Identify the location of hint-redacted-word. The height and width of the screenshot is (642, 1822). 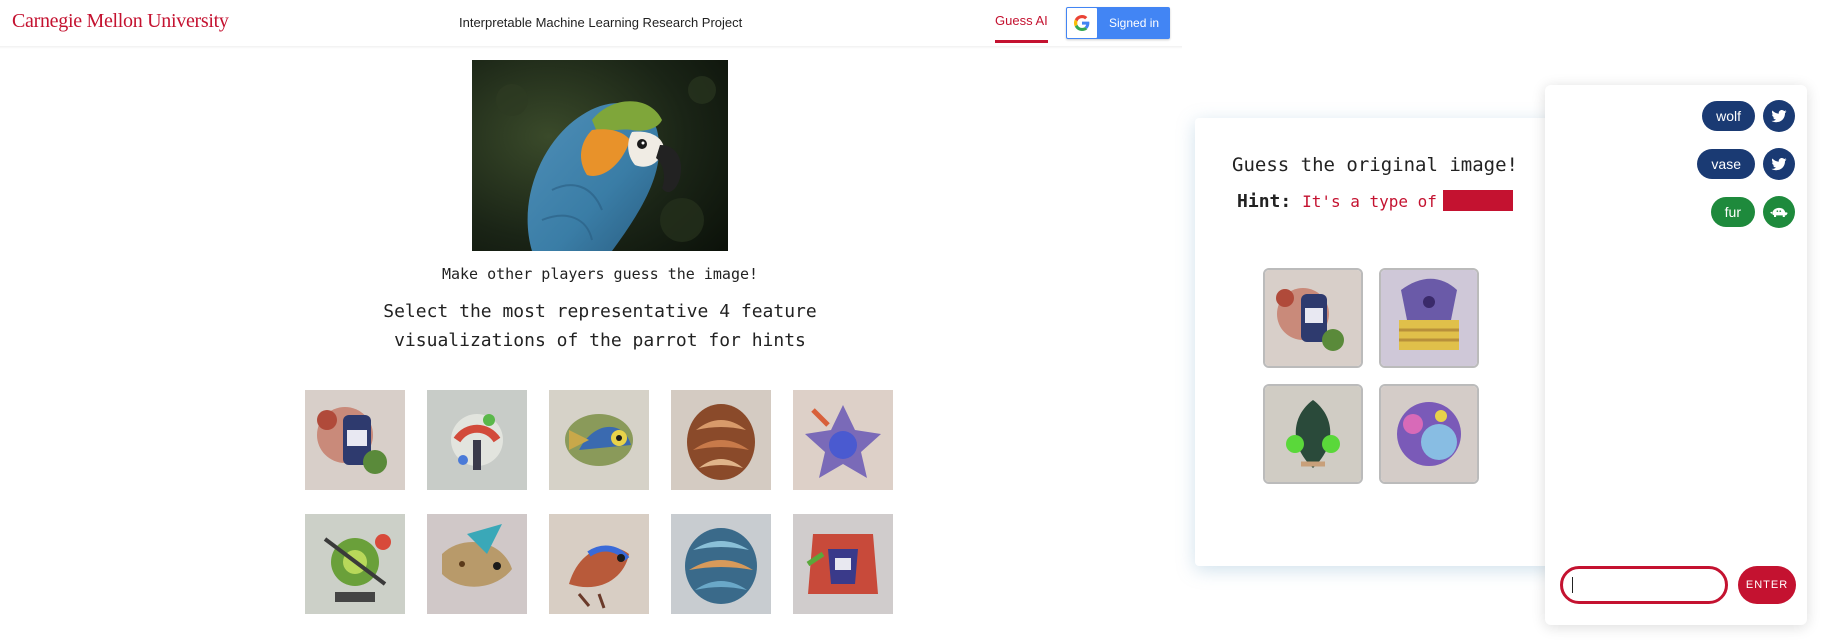
(1477, 200).